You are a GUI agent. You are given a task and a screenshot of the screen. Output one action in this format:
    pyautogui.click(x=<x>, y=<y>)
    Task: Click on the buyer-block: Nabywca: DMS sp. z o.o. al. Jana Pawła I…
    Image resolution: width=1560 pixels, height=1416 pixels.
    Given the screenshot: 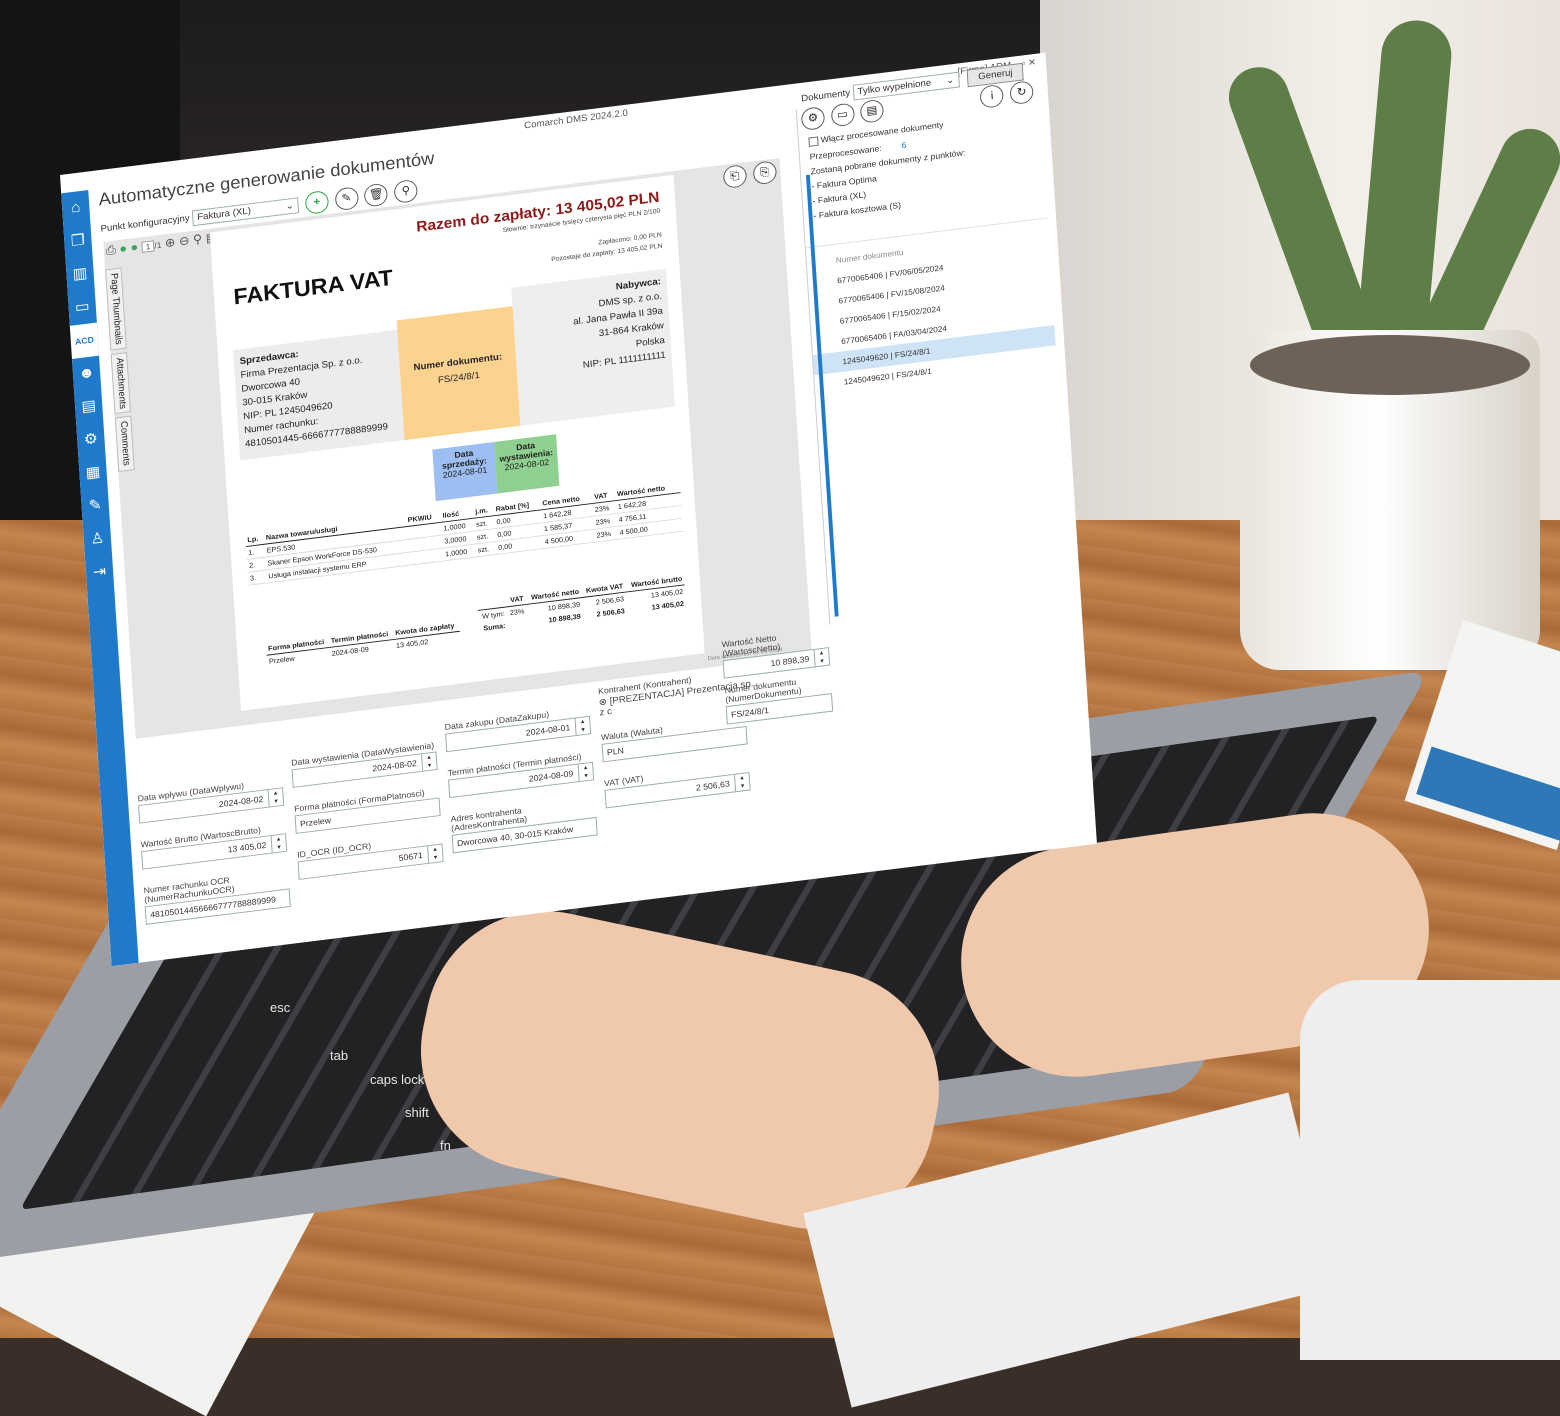 What is the action you would take?
    pyautogui.click(x=593, y=347)
    